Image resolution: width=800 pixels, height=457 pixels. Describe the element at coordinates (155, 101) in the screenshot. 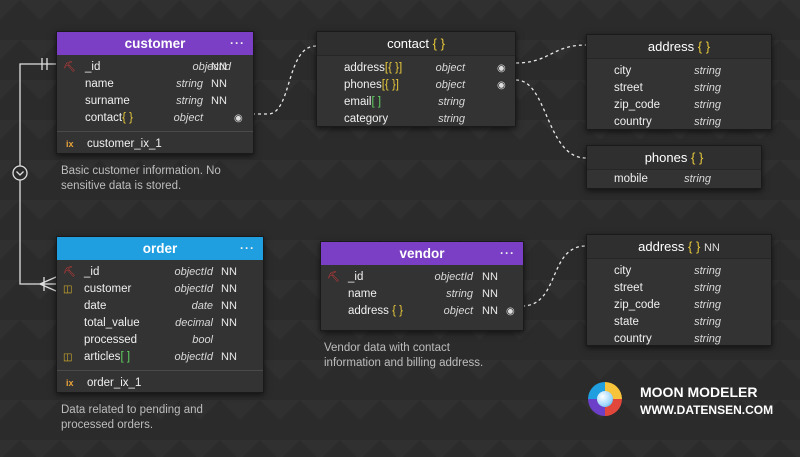

I see `field-row: surname string NN` at that location.